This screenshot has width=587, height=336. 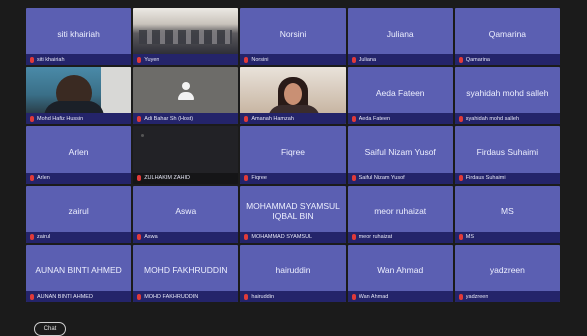 I want to click on participant-label: Juliana, so click(x=367, y=59).